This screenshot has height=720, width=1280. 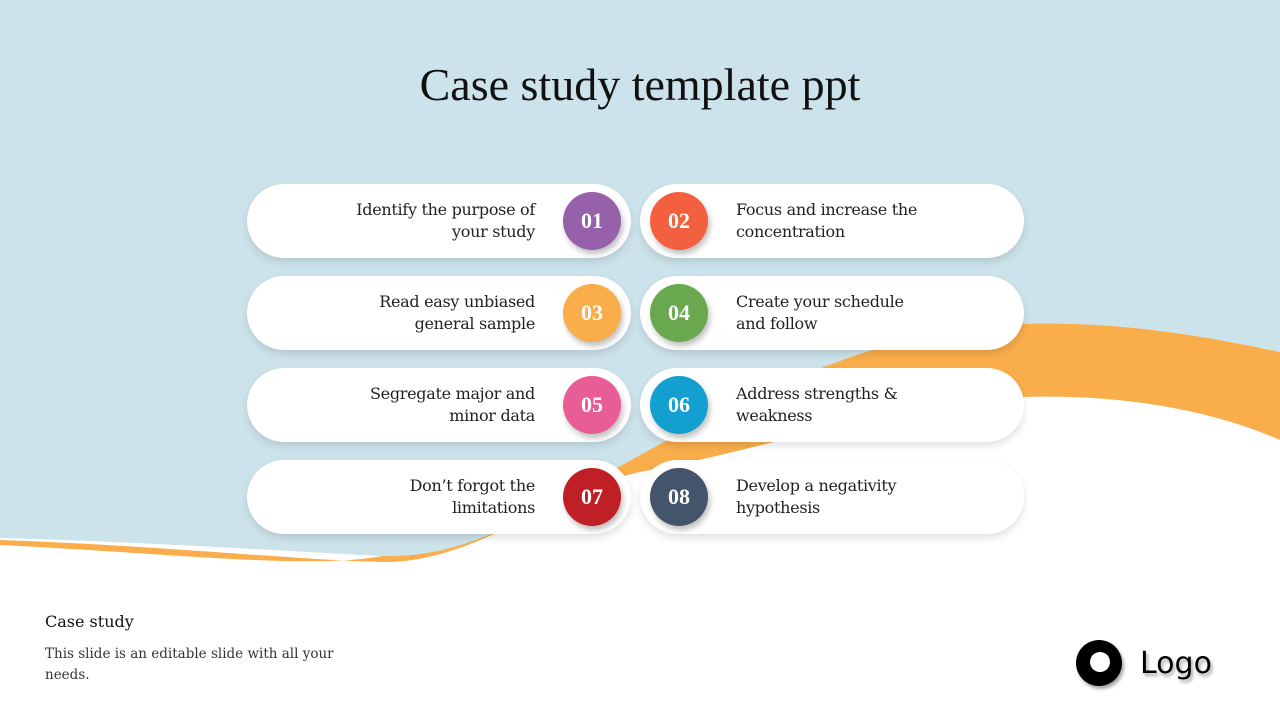 I want to click on step-text: Create your schedule and follow, so click(x=820, y=312).